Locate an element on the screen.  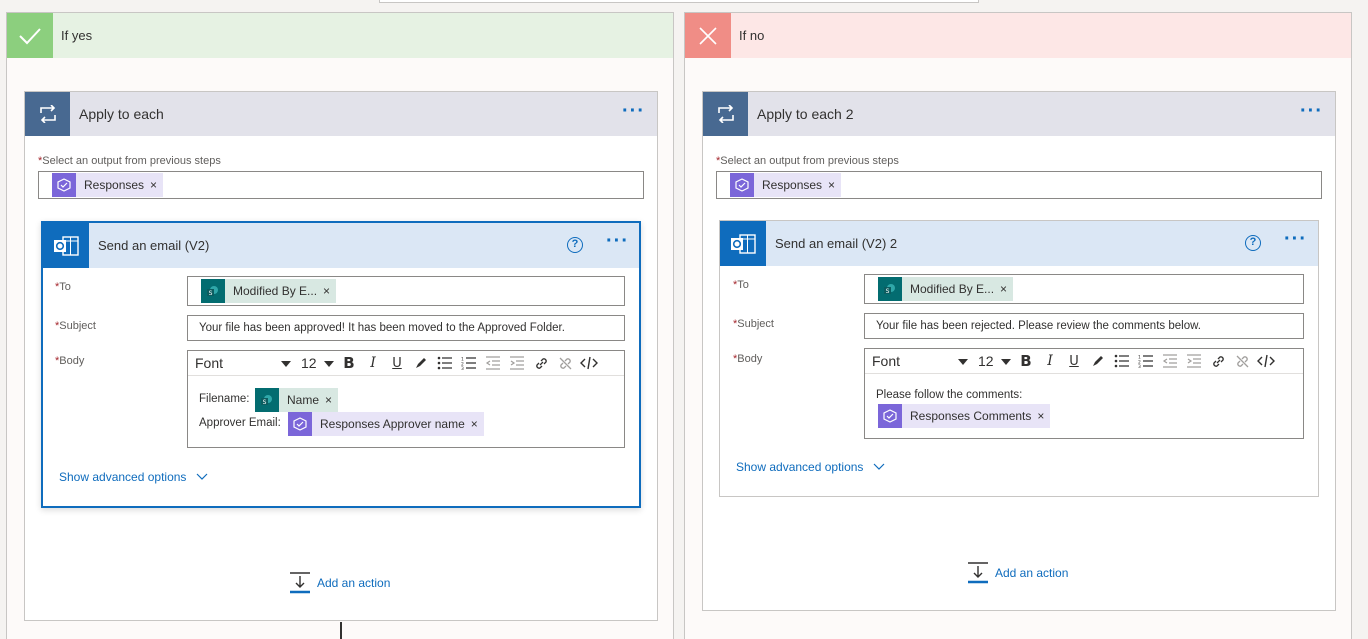
loop-header: Apply to each is located at coordinates (341, 114).